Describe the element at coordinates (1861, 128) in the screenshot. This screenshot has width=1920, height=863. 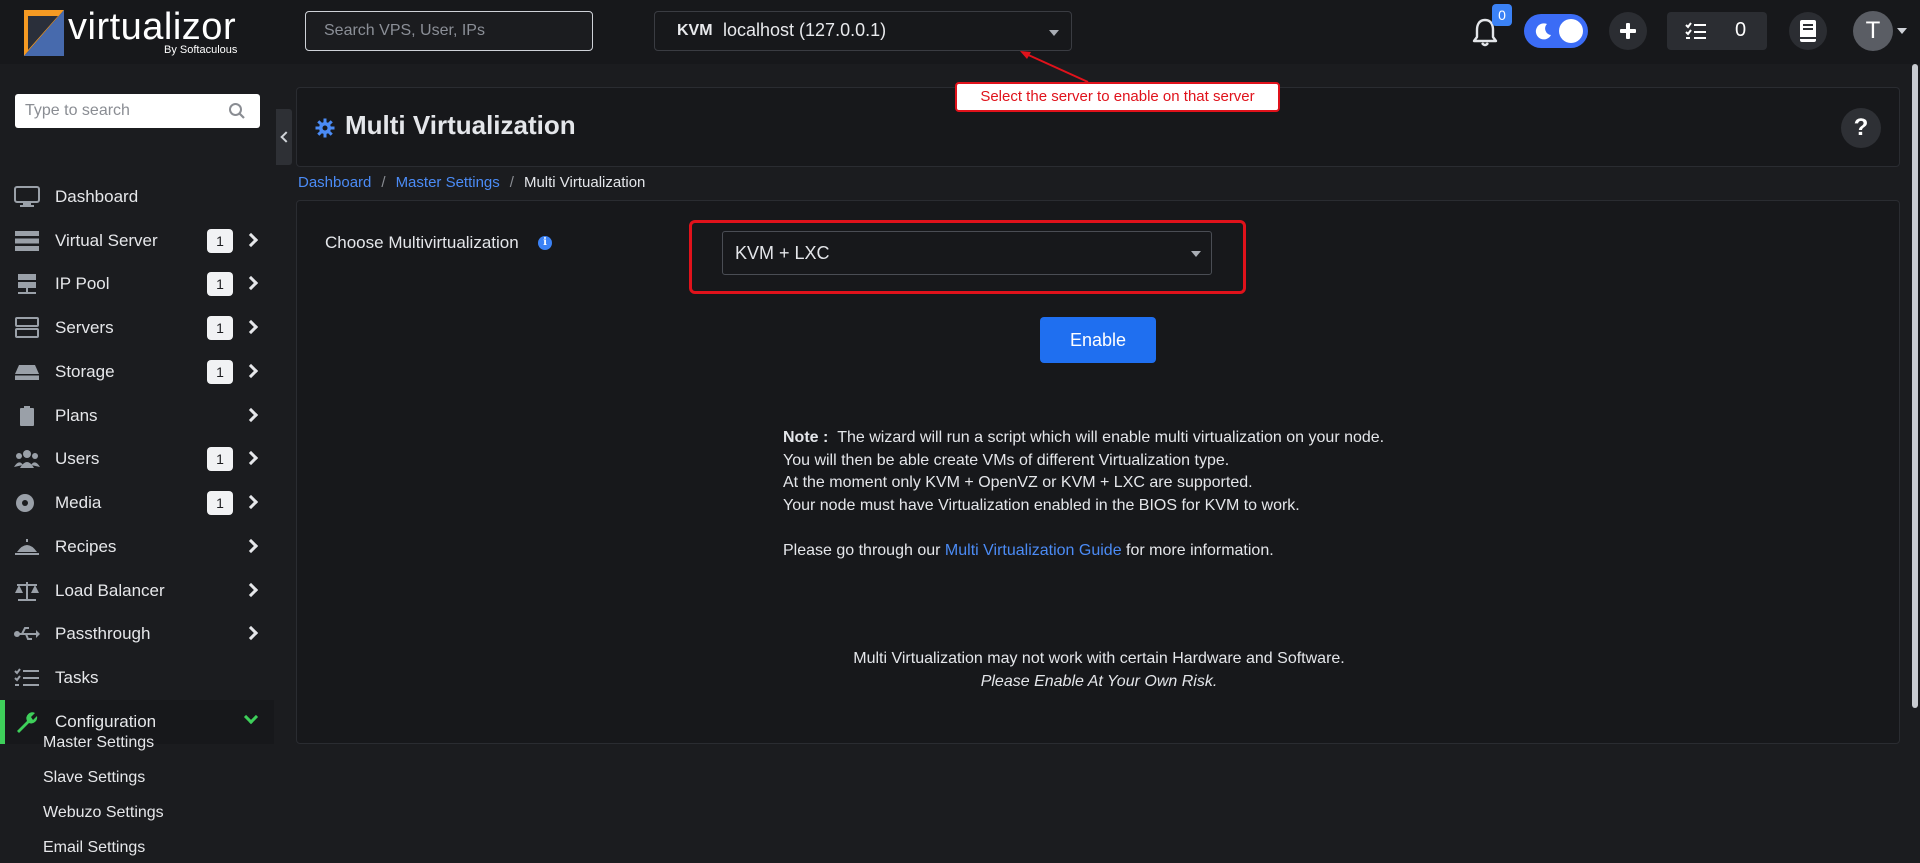
I see `help-button: ?` at that location.